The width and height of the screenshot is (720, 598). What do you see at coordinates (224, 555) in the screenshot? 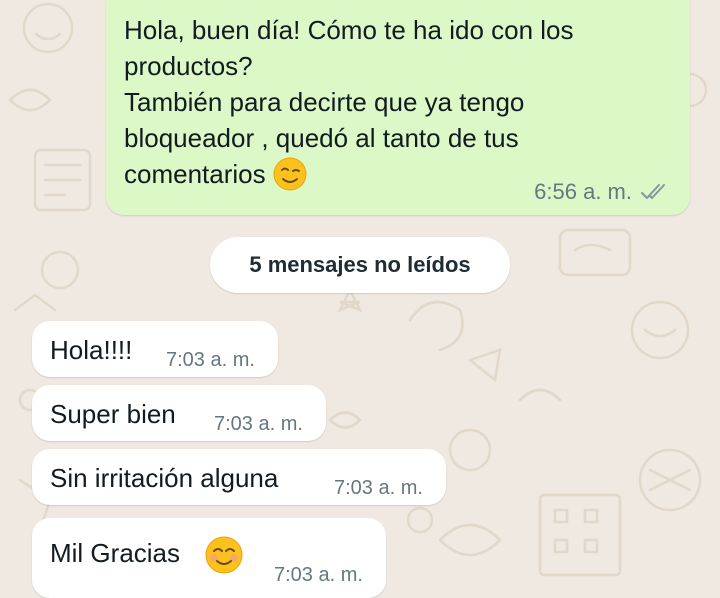
I see `smiling-blush-emoji-icon` at bounding box center [224, 555].